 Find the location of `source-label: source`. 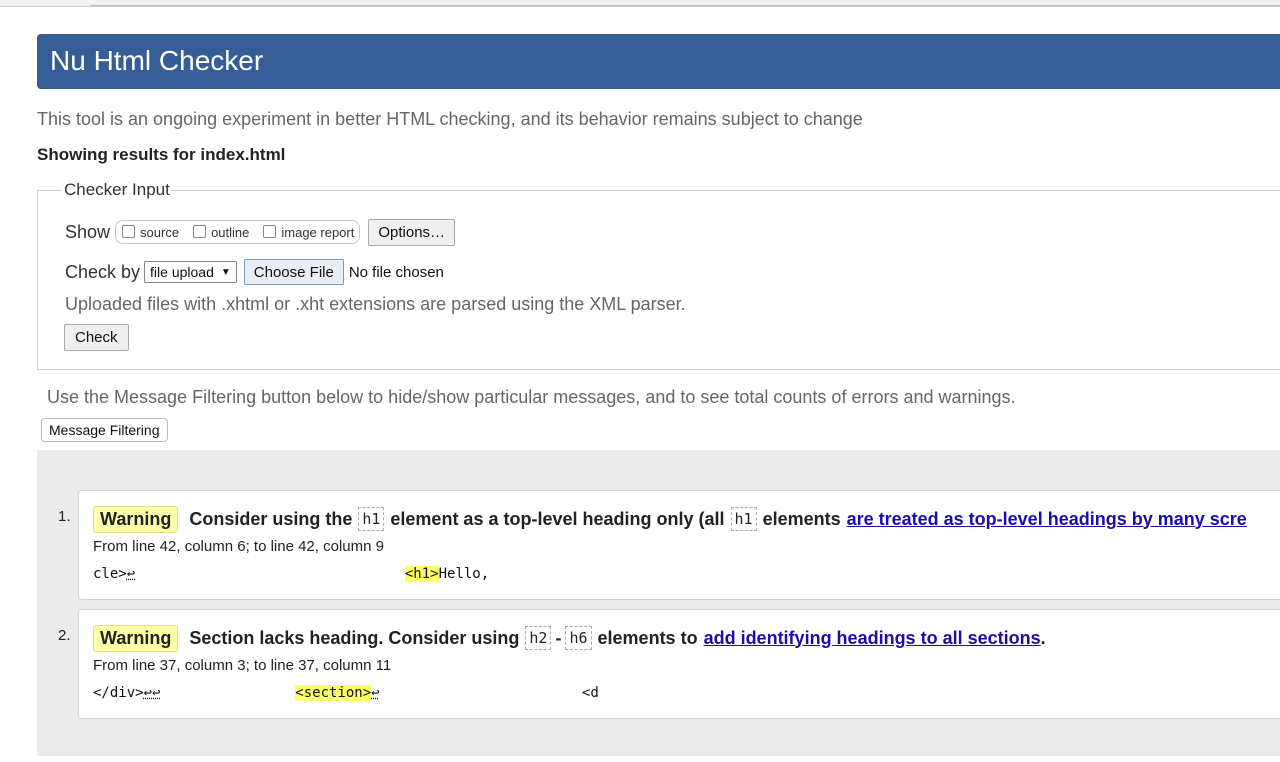

source-label: source is located at coordinates (160, 232).